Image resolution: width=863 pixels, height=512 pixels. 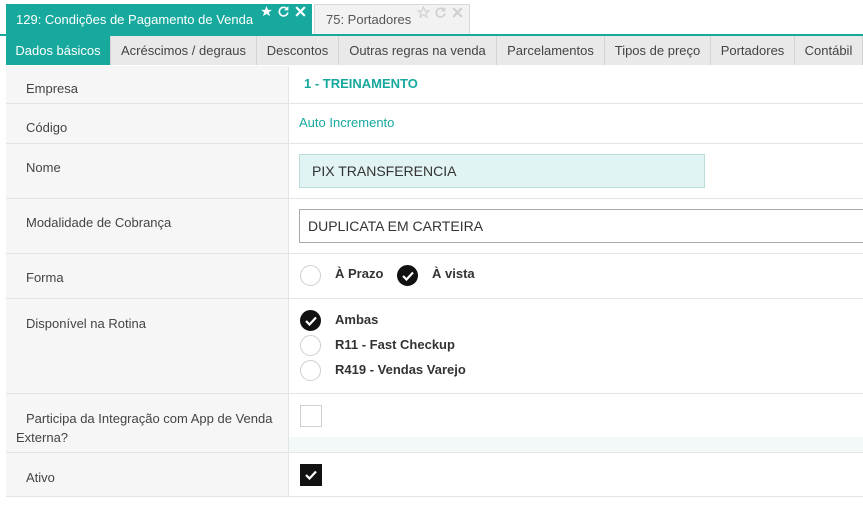 I want to click on forma-prazo-label: À Prazo, so click(x=359, y=273).